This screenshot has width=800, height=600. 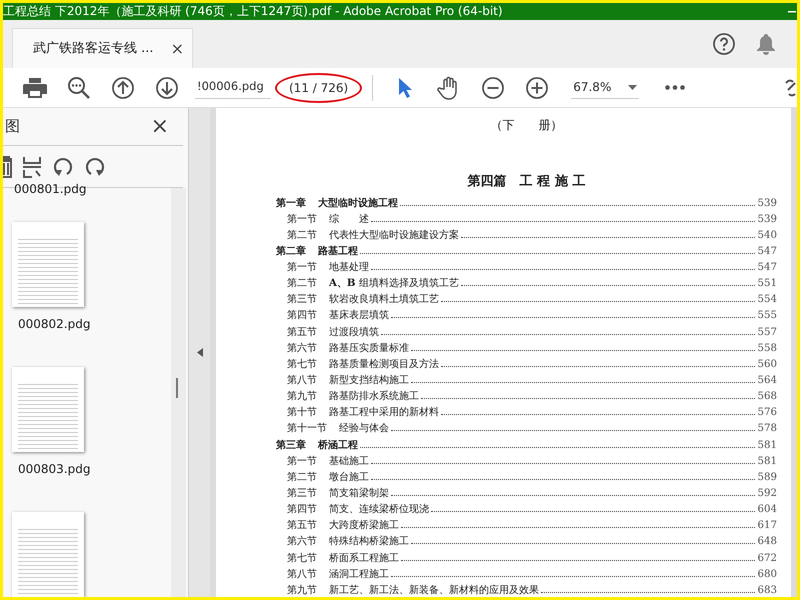 What do you see at coordinates (527, 125) in the screenshot?
I see `volume-heading: （下 册）` at bounding box center [527, 125].